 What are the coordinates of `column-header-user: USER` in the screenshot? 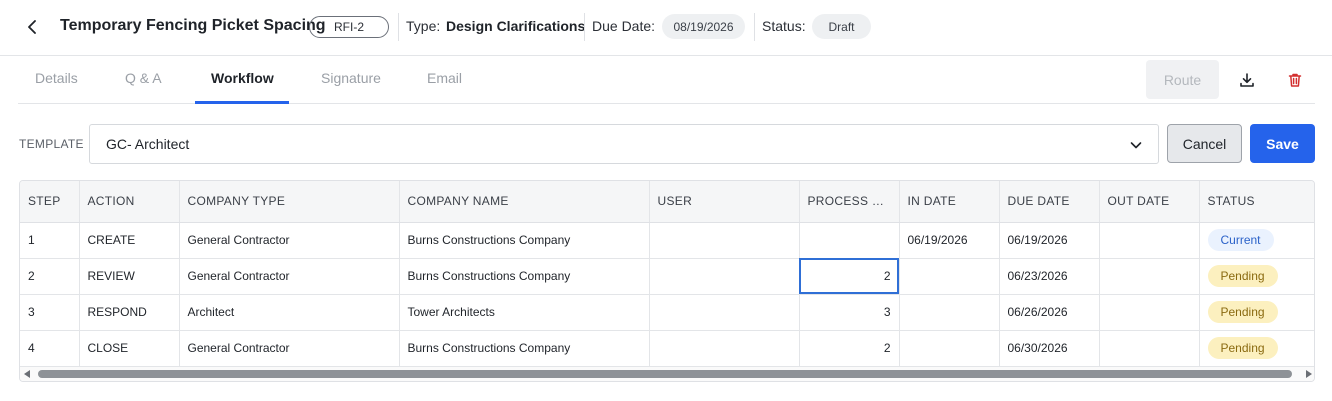 It's located at (724, 202).